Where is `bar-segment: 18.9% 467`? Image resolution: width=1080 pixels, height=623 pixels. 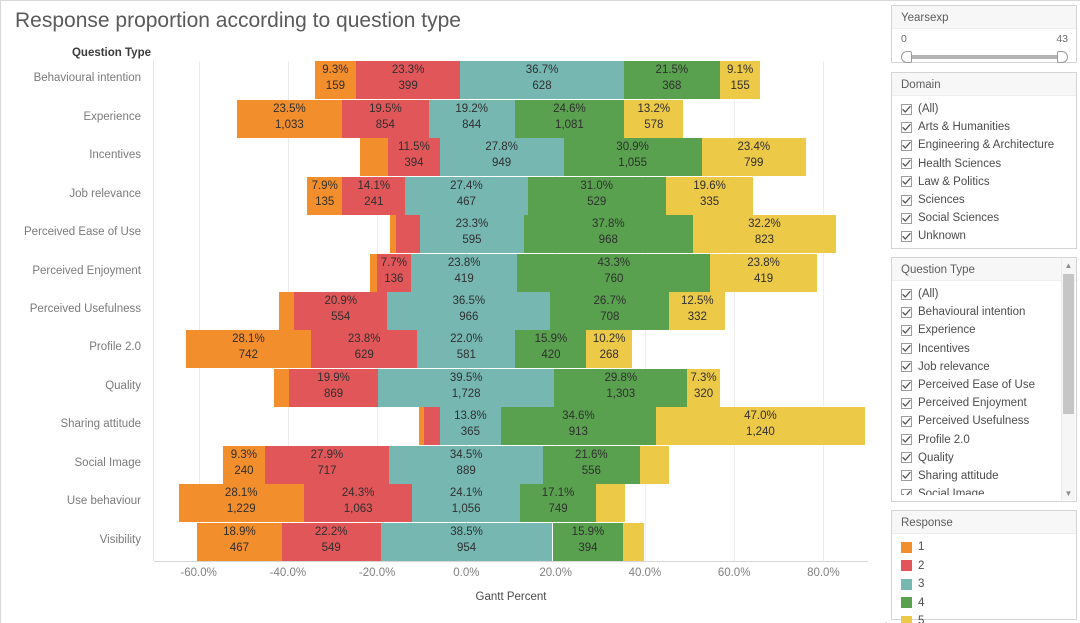 bar-segment: 18.9% 467 is located at coordinates (239, 541).